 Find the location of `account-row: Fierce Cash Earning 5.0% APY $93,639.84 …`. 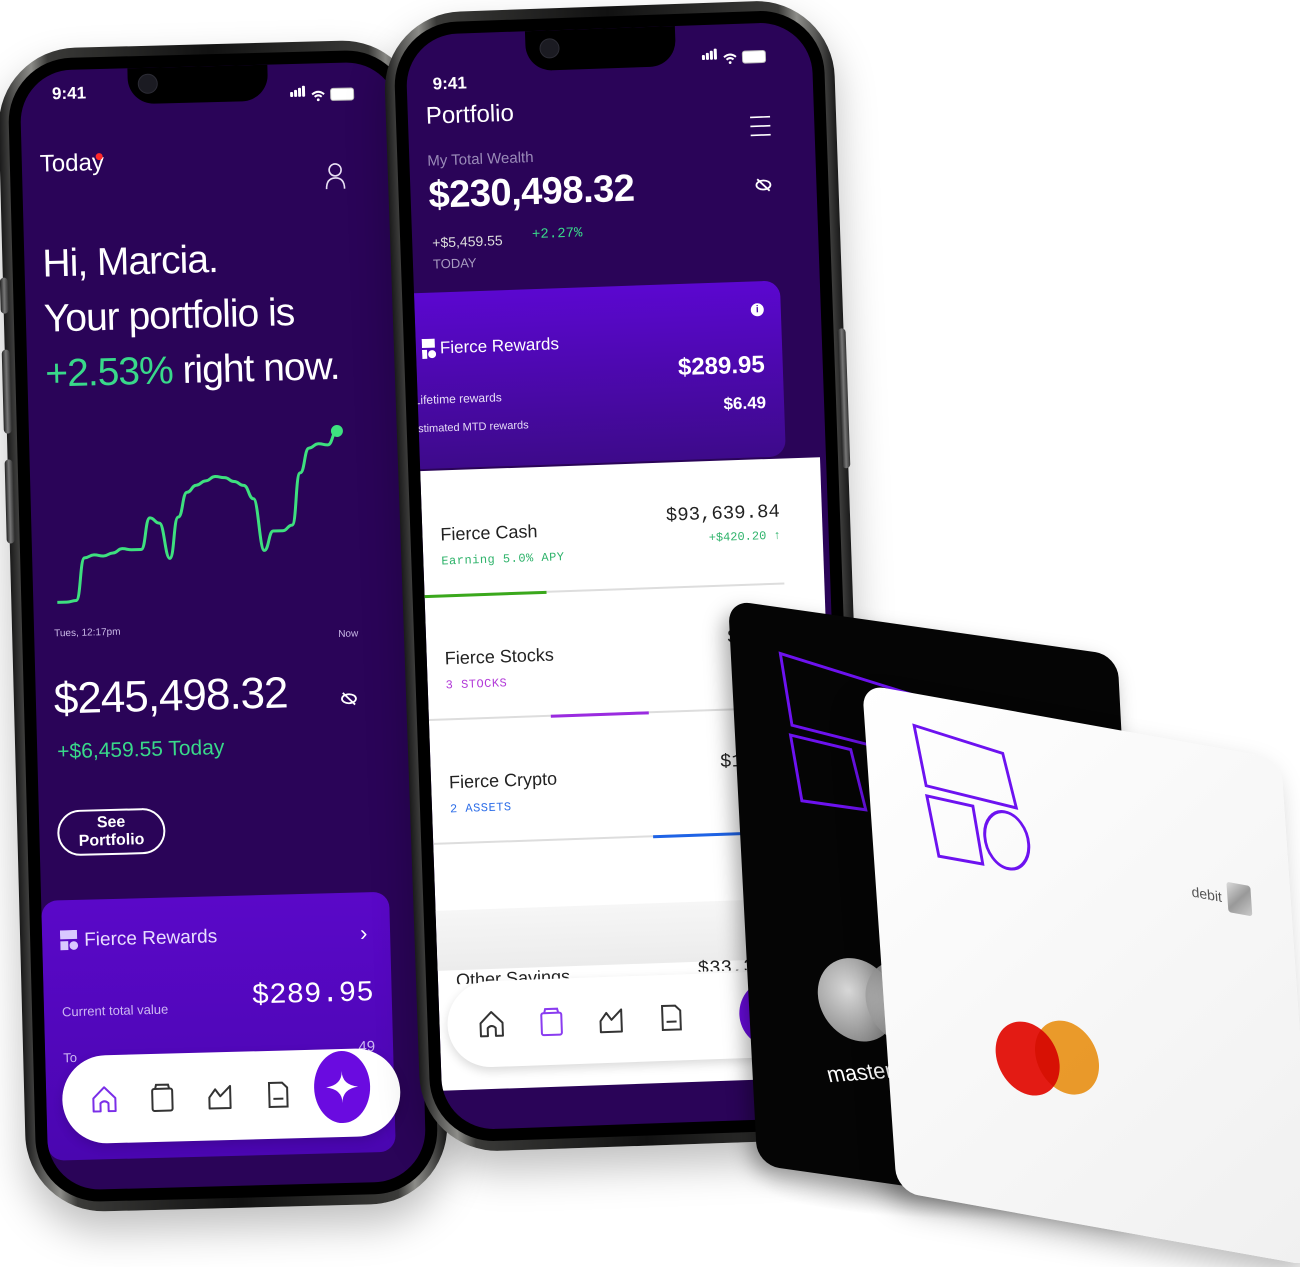

account-row: Fierce Cash Earning 5.0% APY $93,639.84 … is located at coordinates (610, 519).